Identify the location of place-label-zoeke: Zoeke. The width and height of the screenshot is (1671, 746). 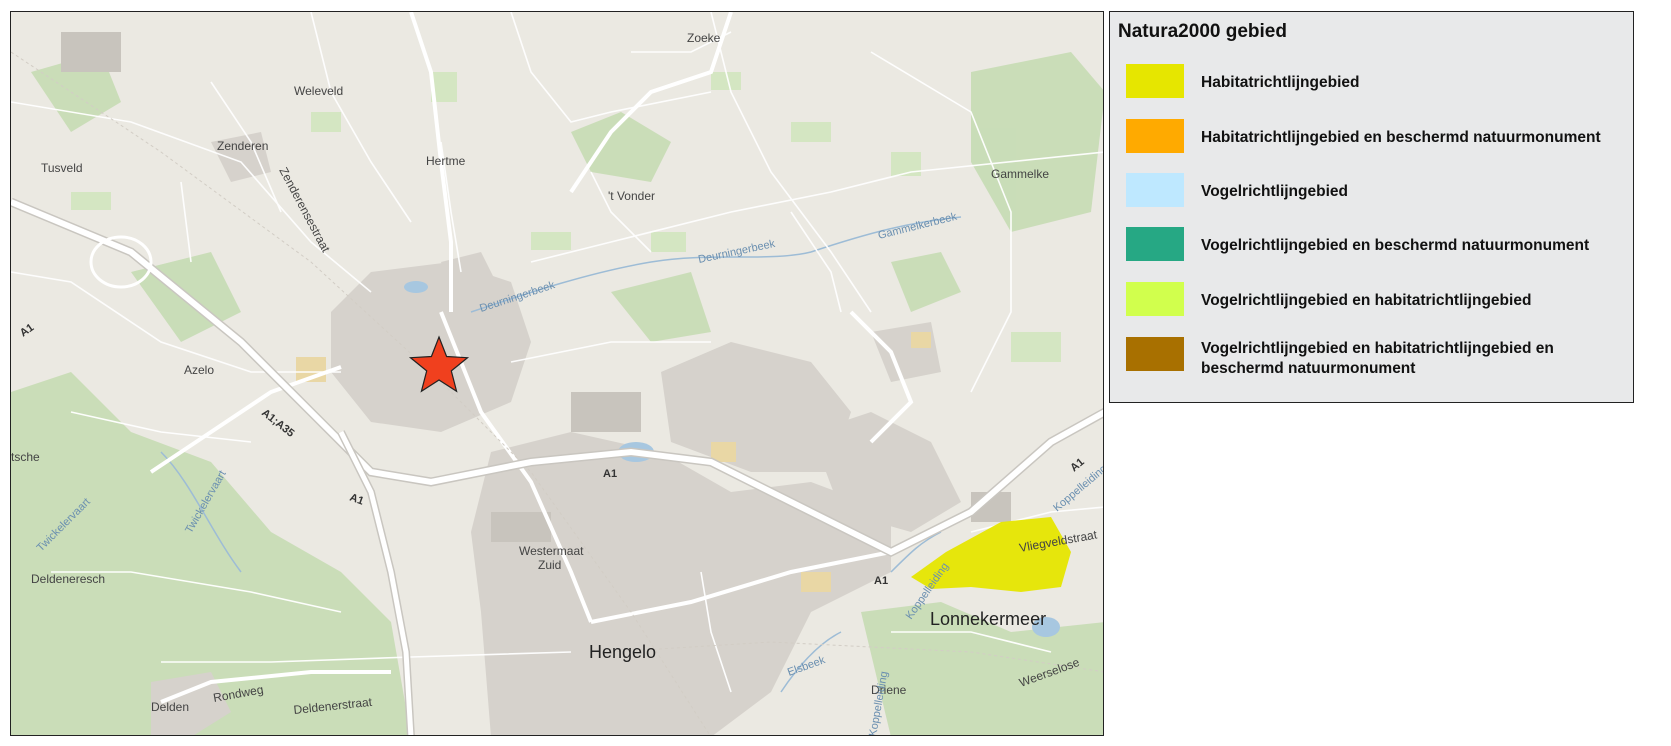
(704, 38).